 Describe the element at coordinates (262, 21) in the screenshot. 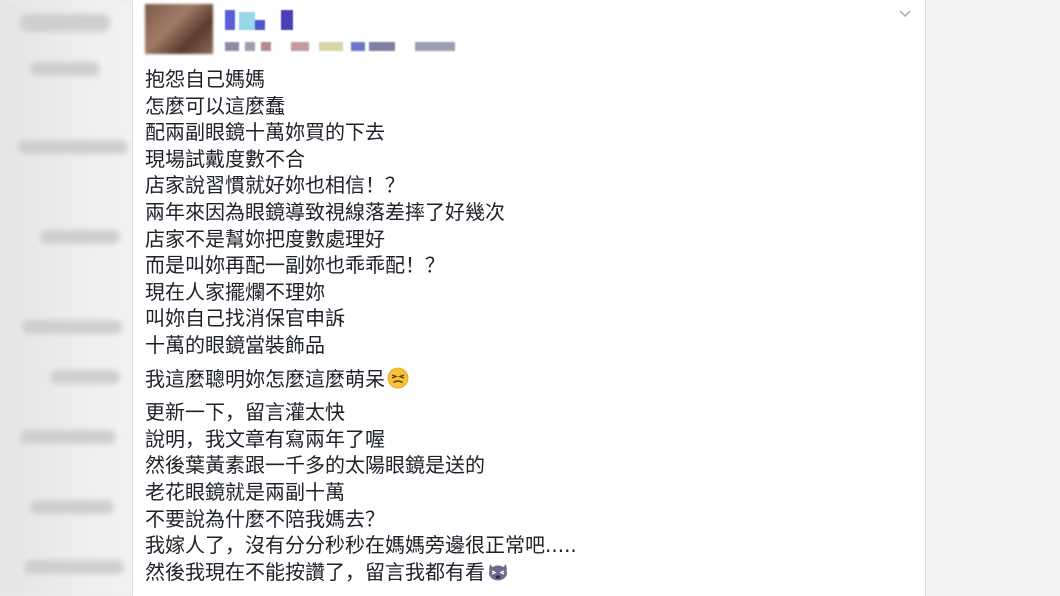

I see `author-name-blurred` at that location.